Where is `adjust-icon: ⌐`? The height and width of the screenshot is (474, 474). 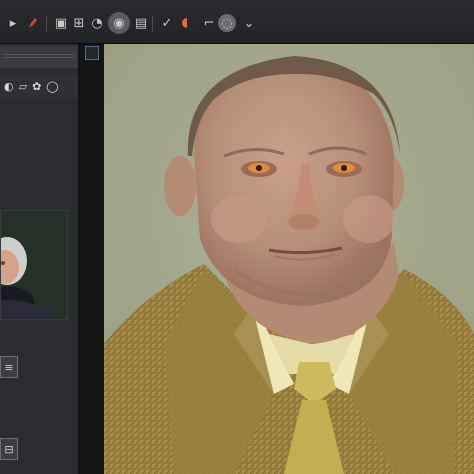
adjust-icon: ⌐ is located at coordinates (209, 23).